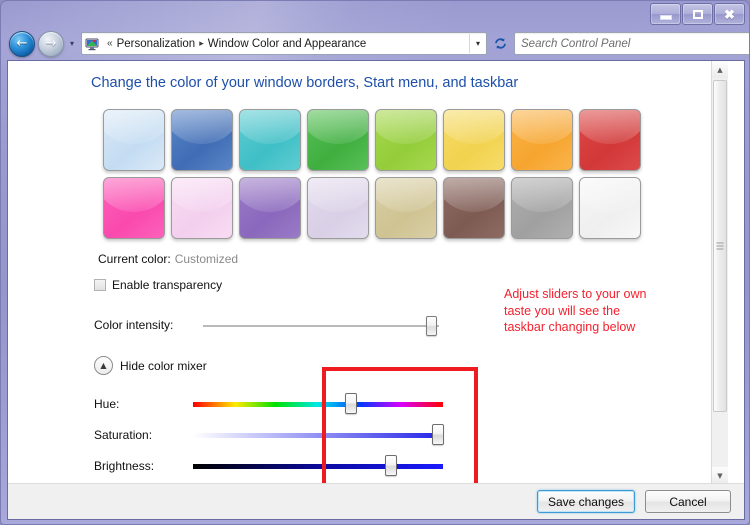 This screenshot has height=525, width=750. I want to click on hide-color-mixer-toggle: ▲ Hide color mixer, so click(150, 365).